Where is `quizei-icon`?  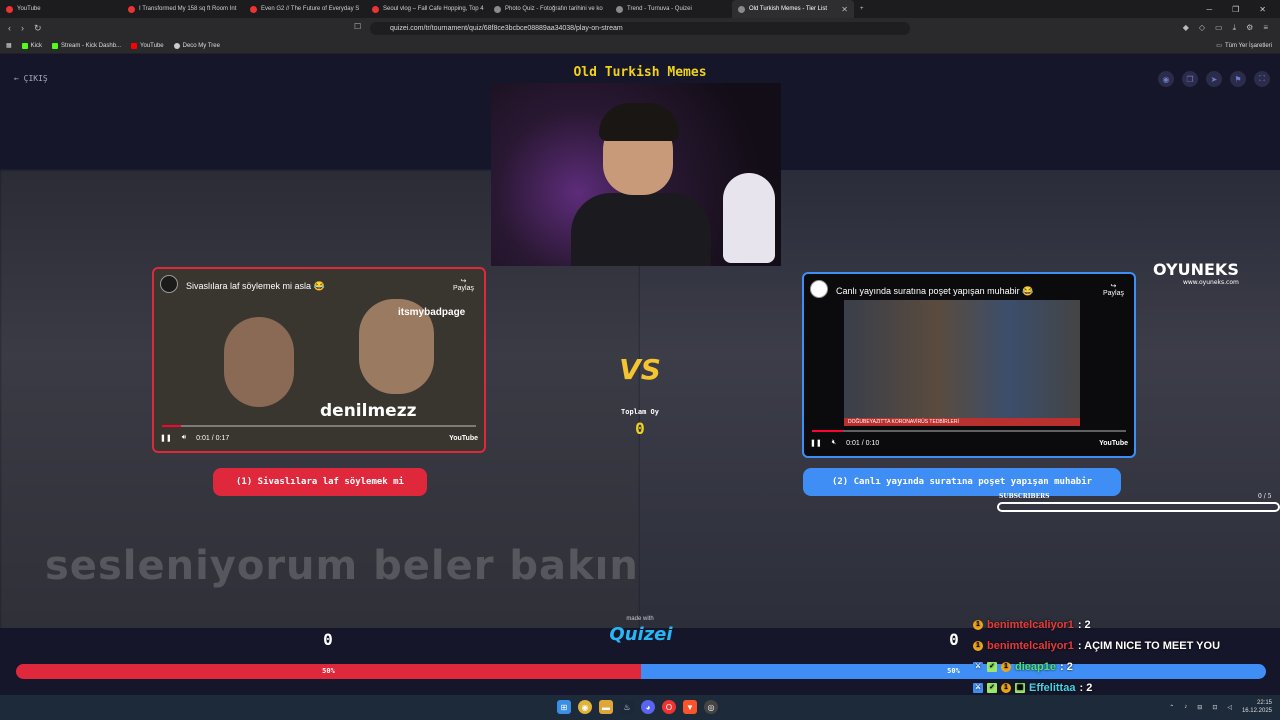
quizei-icon is located at coordinates (619, 9).